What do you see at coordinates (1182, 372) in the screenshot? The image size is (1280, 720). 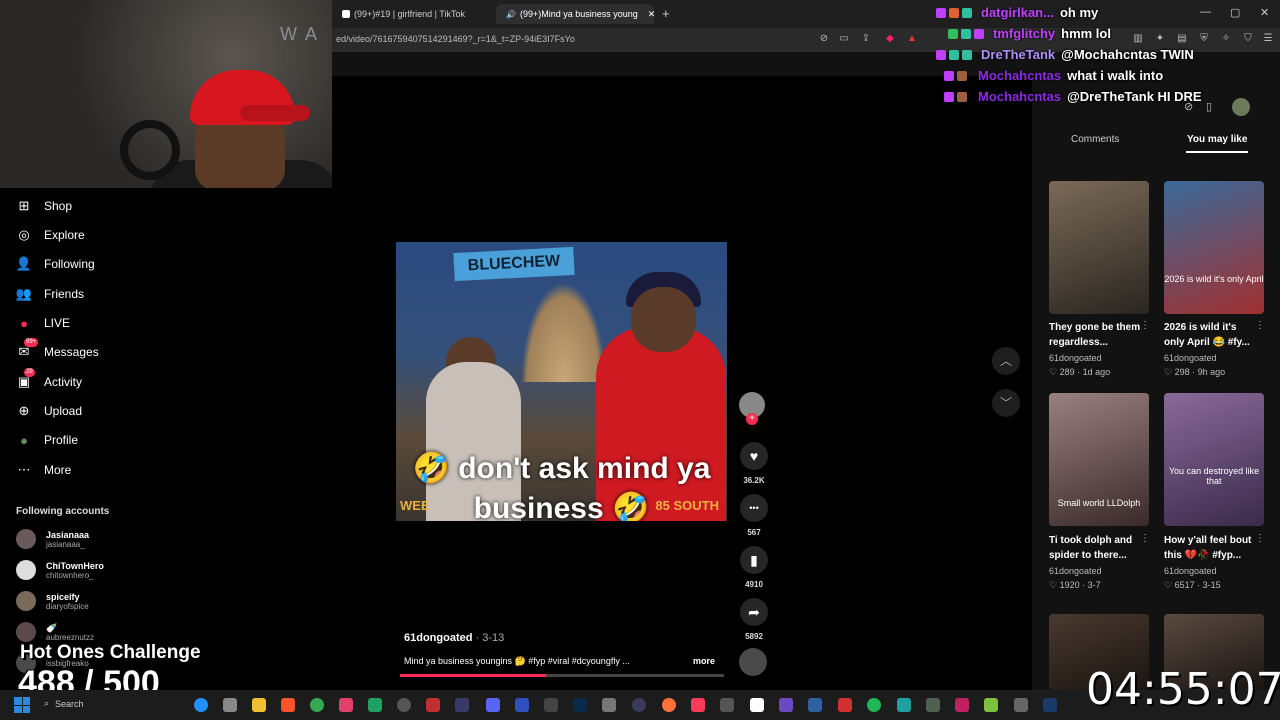 I see `likes: 298` at bounding box center [1182, 372].